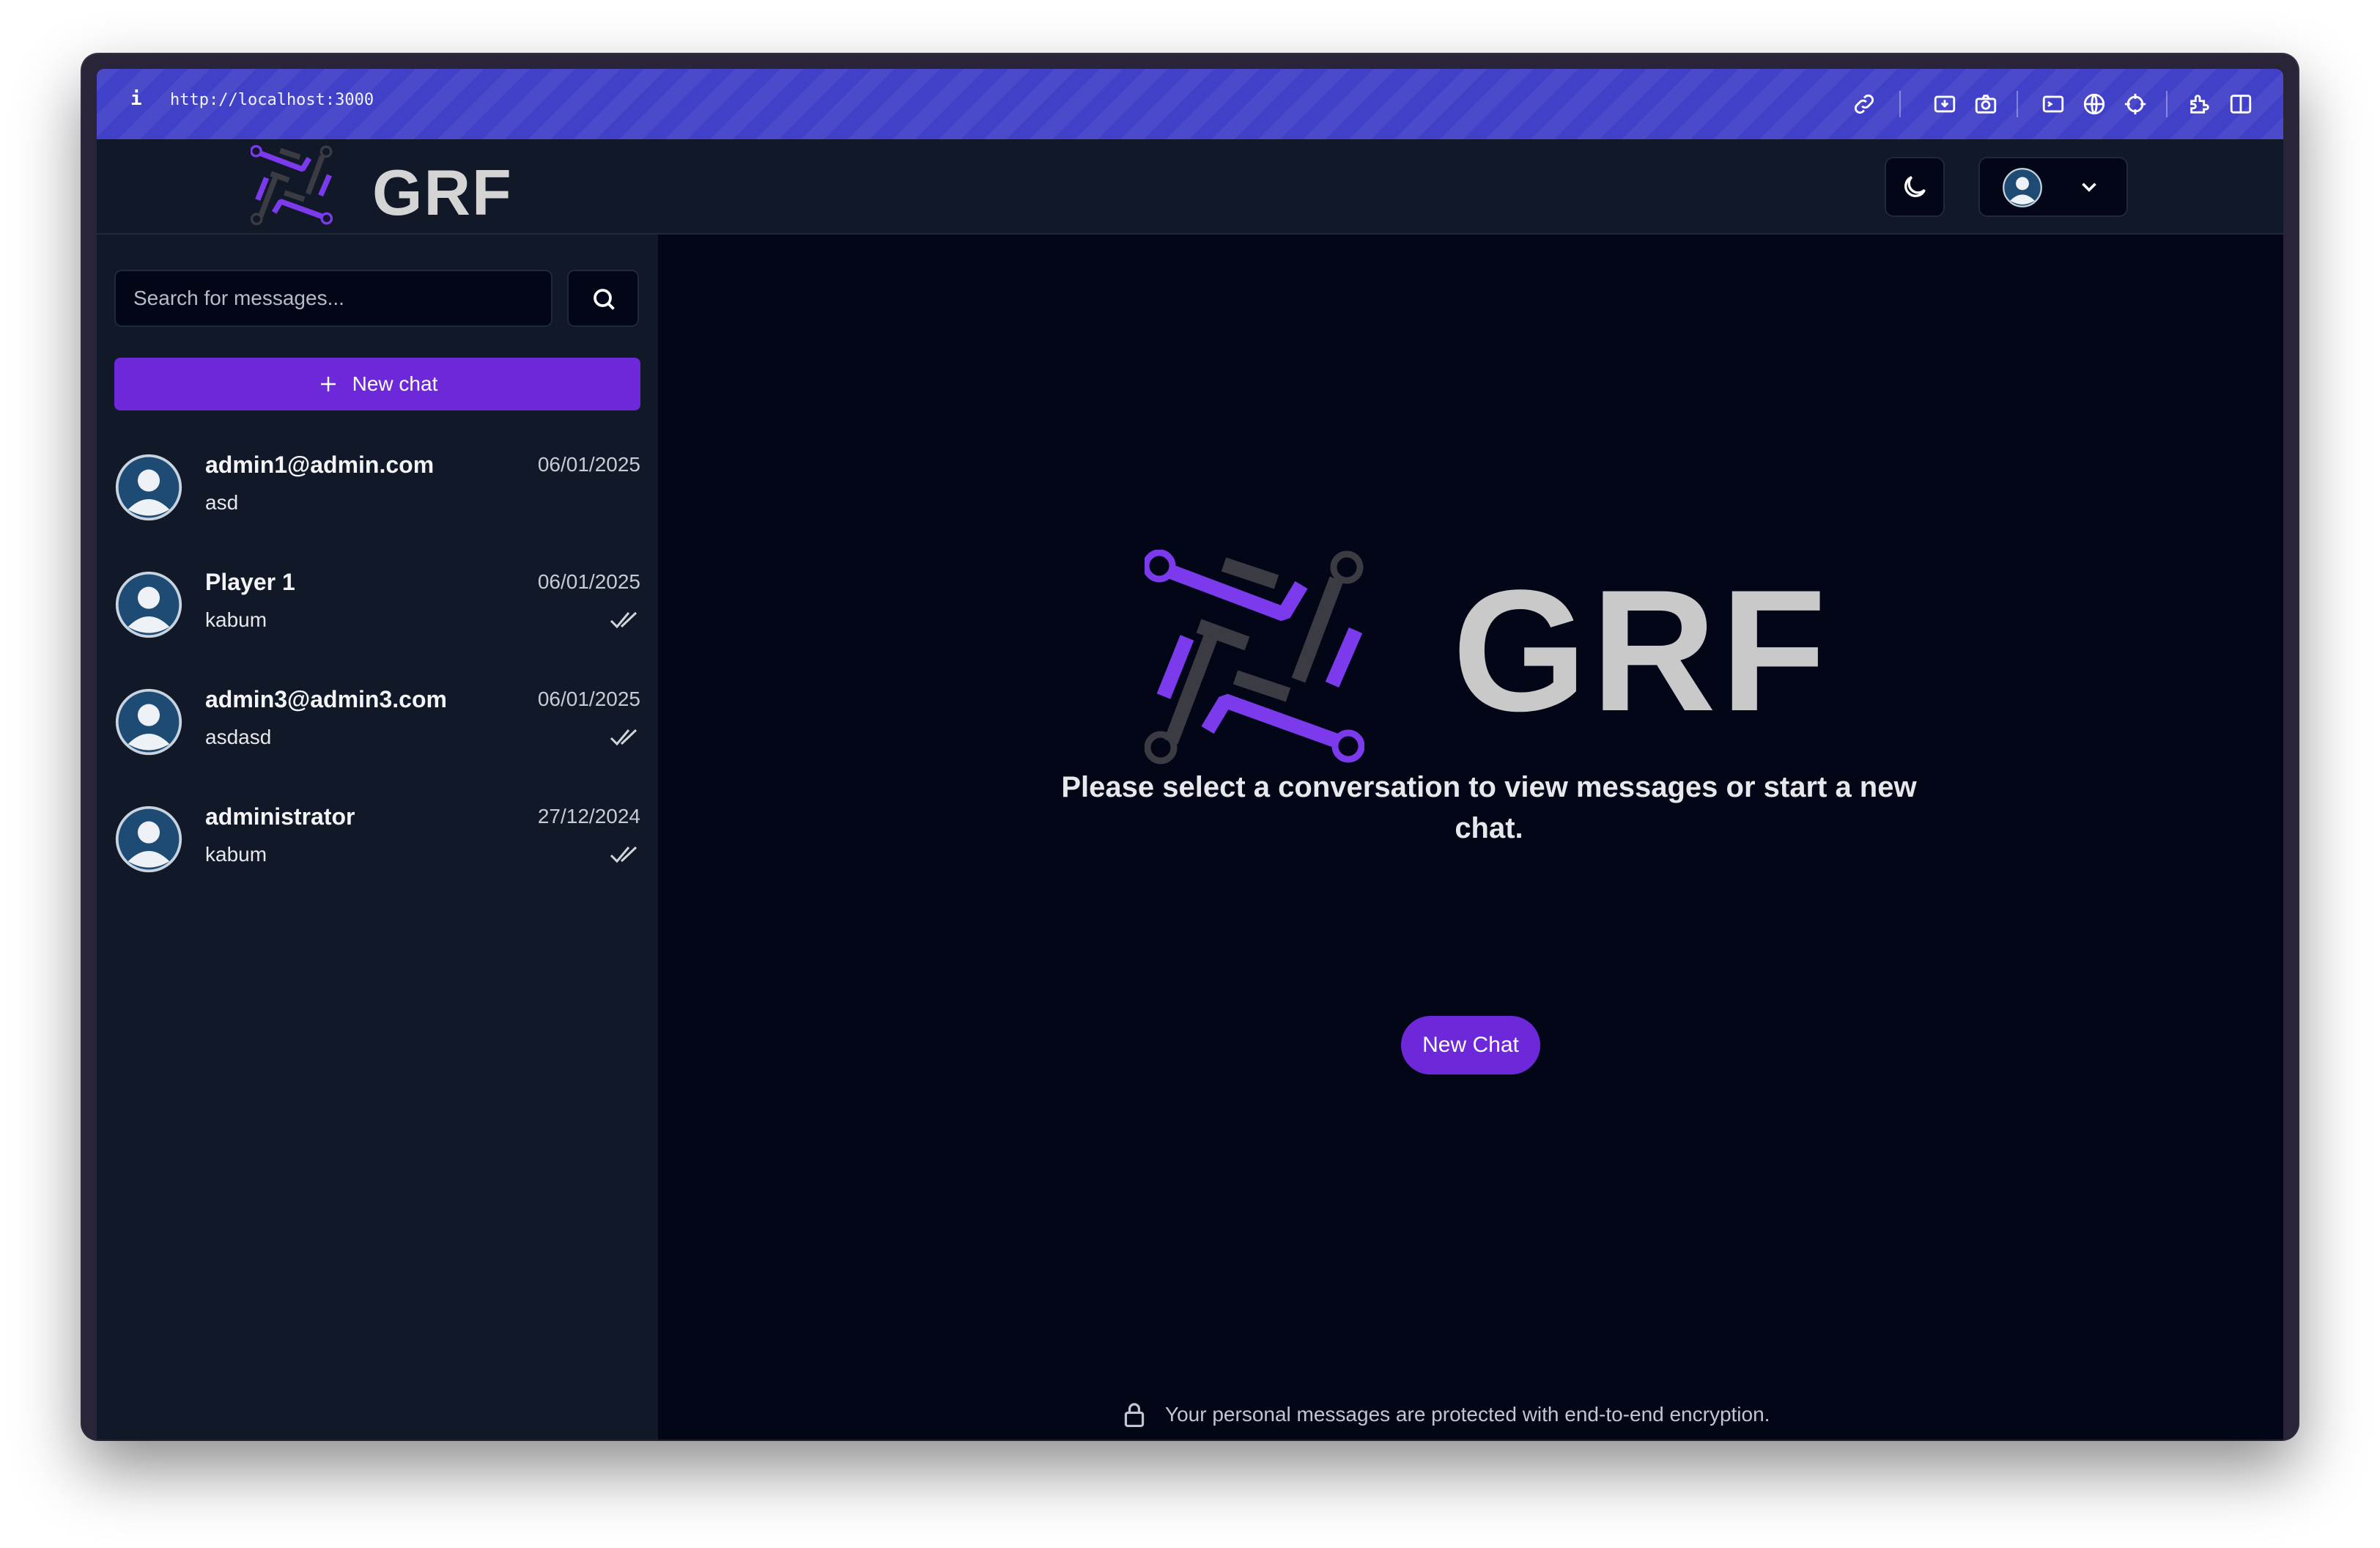 The width and height of the screenshot is (2380, 1548). What do you see at coordinates (280, 816) in the screenshot?
I see `conversation-name: administrator` at bounding box center [280, 816].